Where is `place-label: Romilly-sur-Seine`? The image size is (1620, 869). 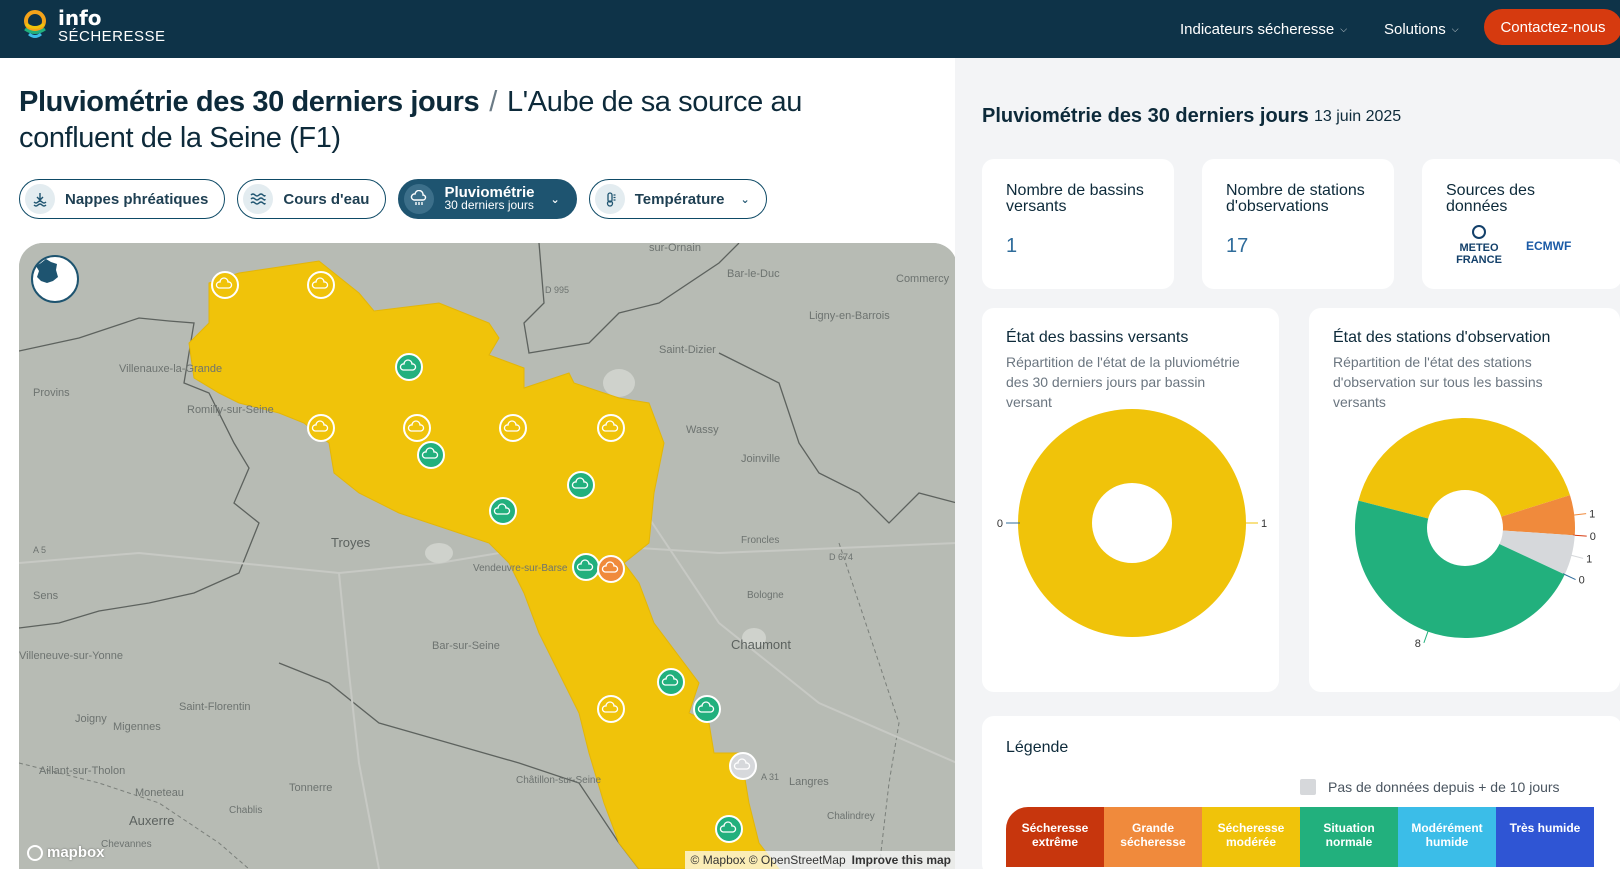 place-label: Romilly-sur-Seine is located at coordinates (230, 410).